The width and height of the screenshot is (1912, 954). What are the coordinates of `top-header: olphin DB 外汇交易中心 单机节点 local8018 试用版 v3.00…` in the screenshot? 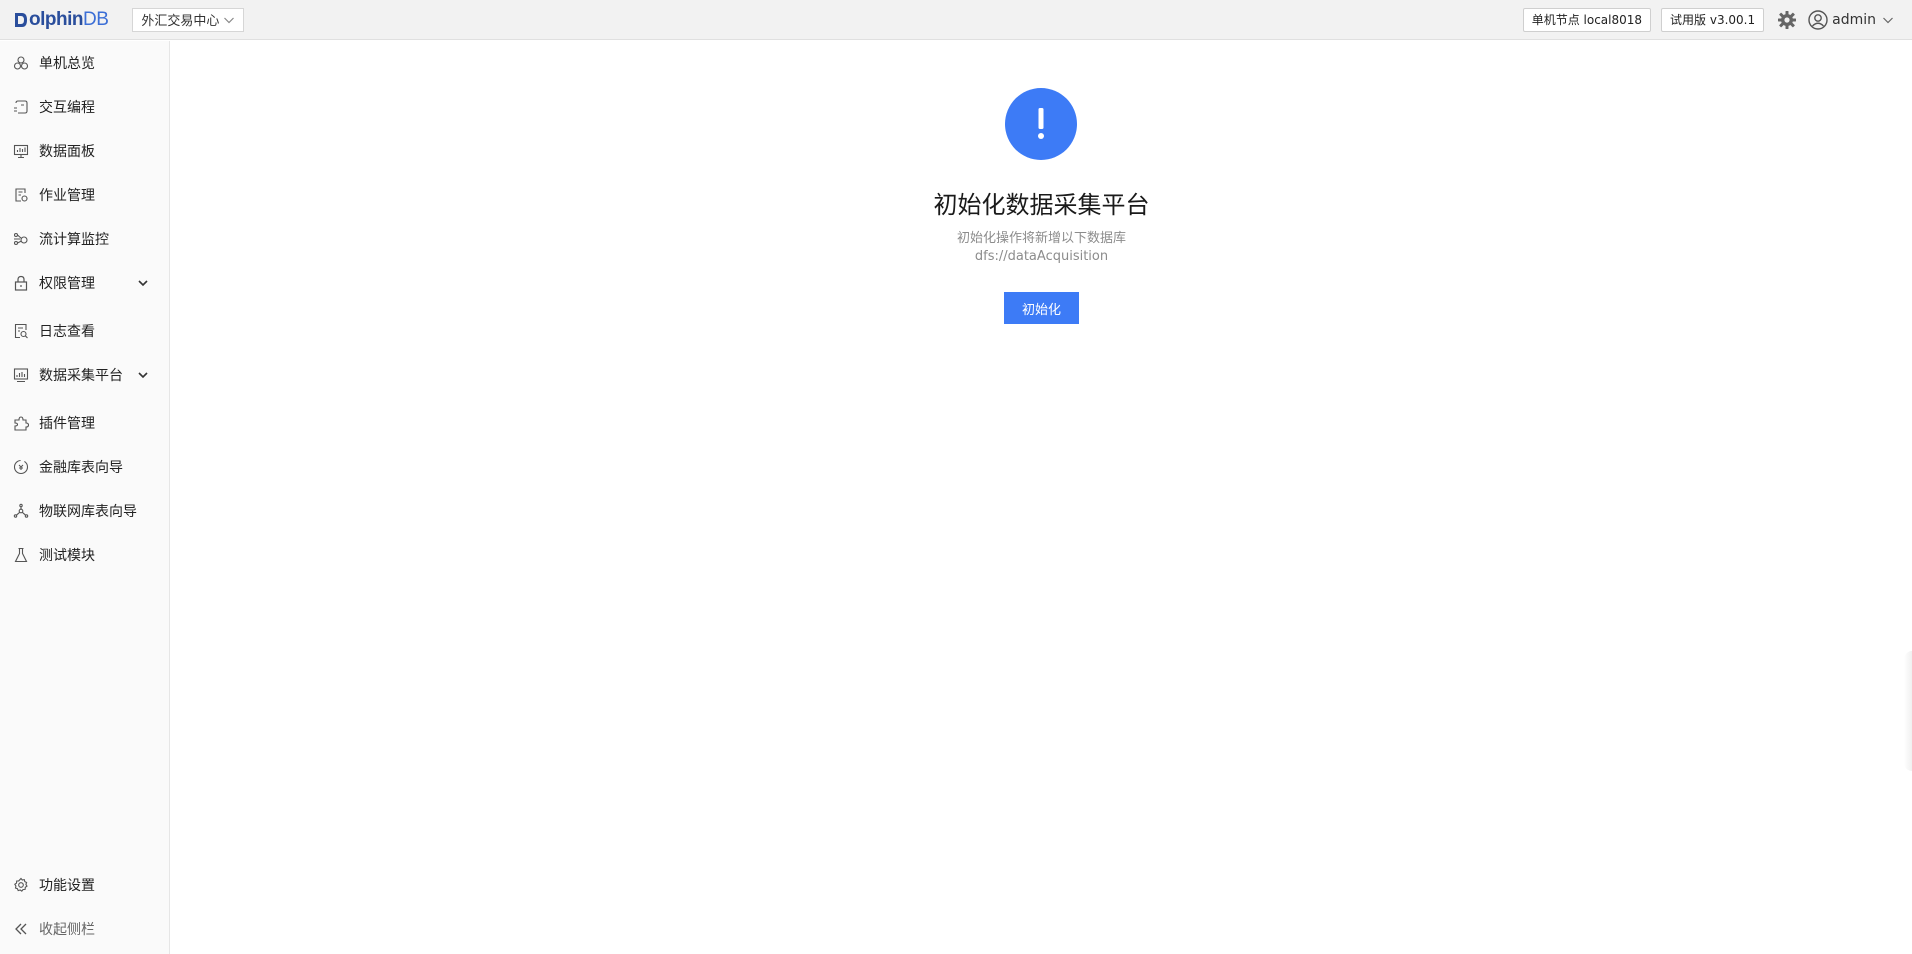 It's located at (956, 20).